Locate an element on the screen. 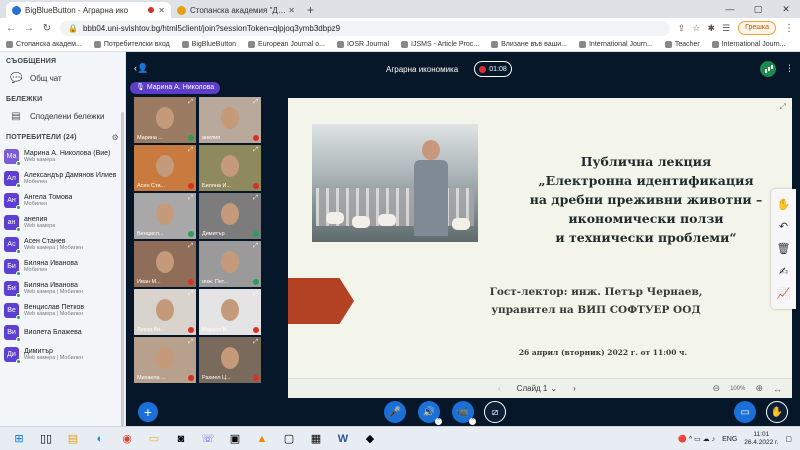  raise-hand-button: ✋ is located at coordinates (777, 412).